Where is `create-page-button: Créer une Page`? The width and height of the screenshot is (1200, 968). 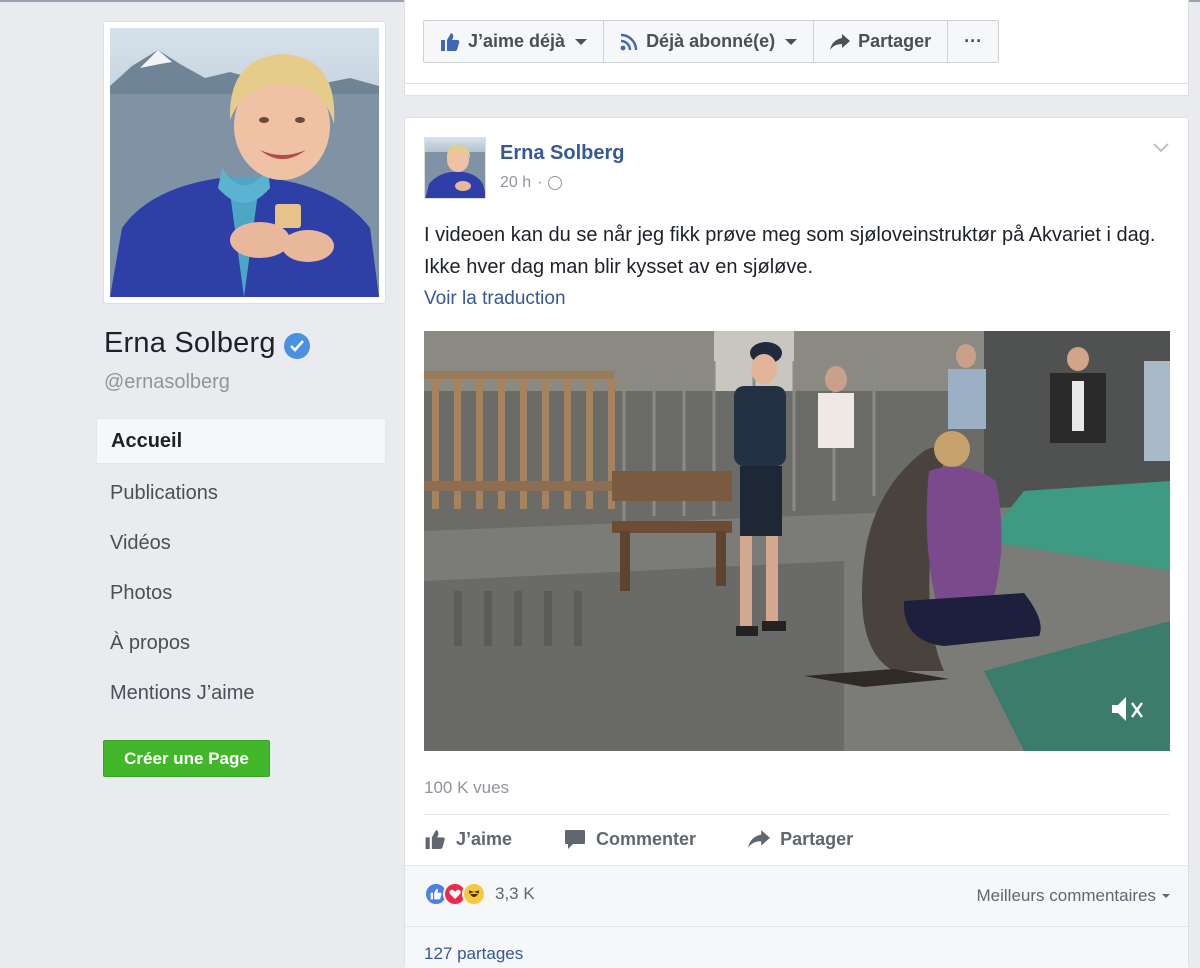 create-page-button: Créer une Page is located at coordinates (186, 758).